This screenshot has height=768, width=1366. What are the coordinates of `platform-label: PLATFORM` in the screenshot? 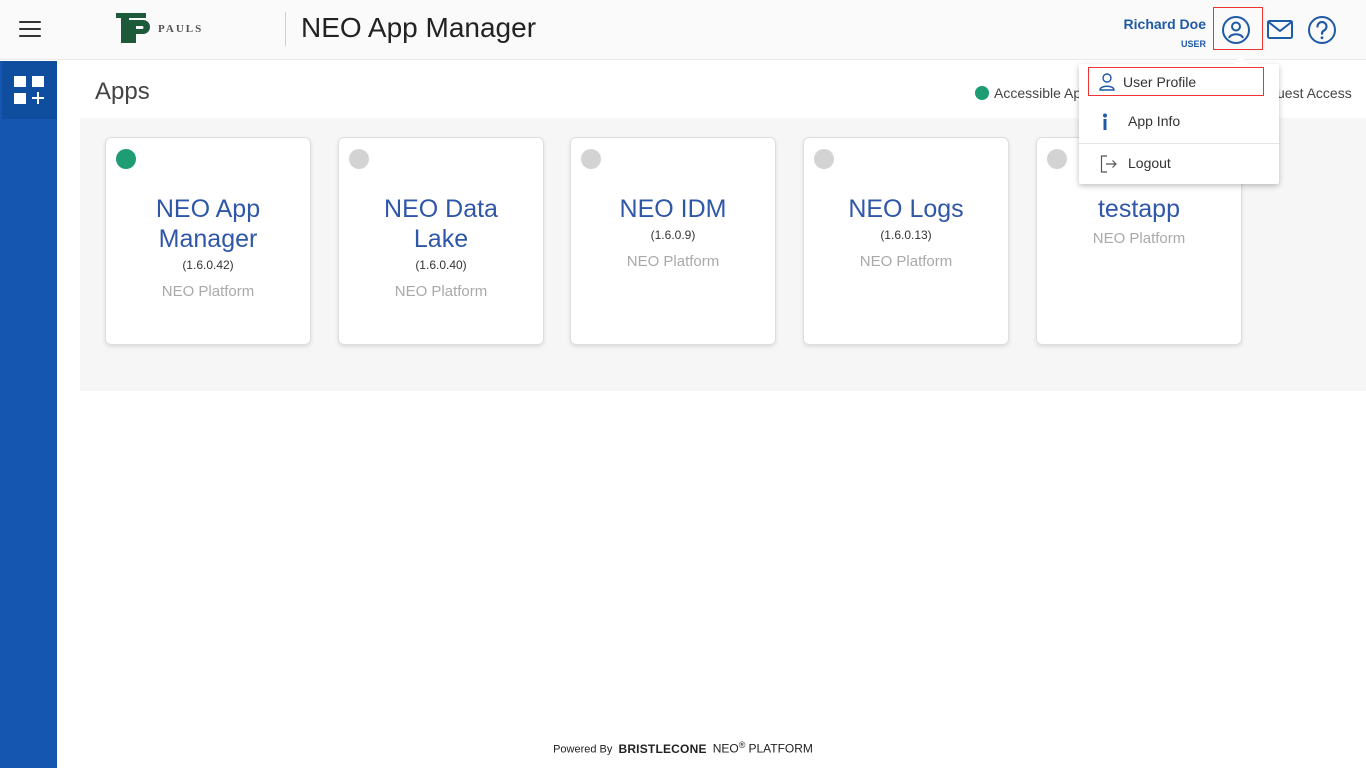 It's located at (780, 748).